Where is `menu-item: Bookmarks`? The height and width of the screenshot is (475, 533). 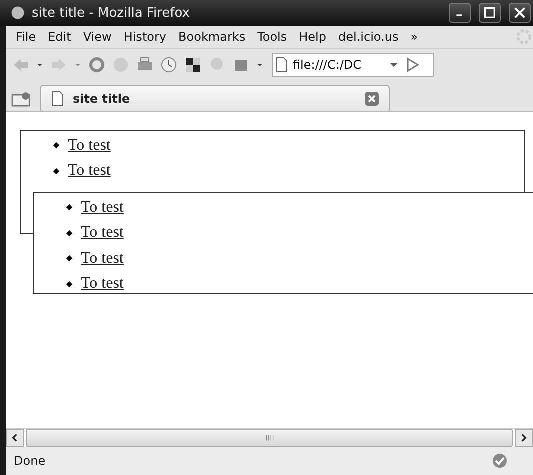
menu-item: Bookmarks is located at coordinates (212, 37).